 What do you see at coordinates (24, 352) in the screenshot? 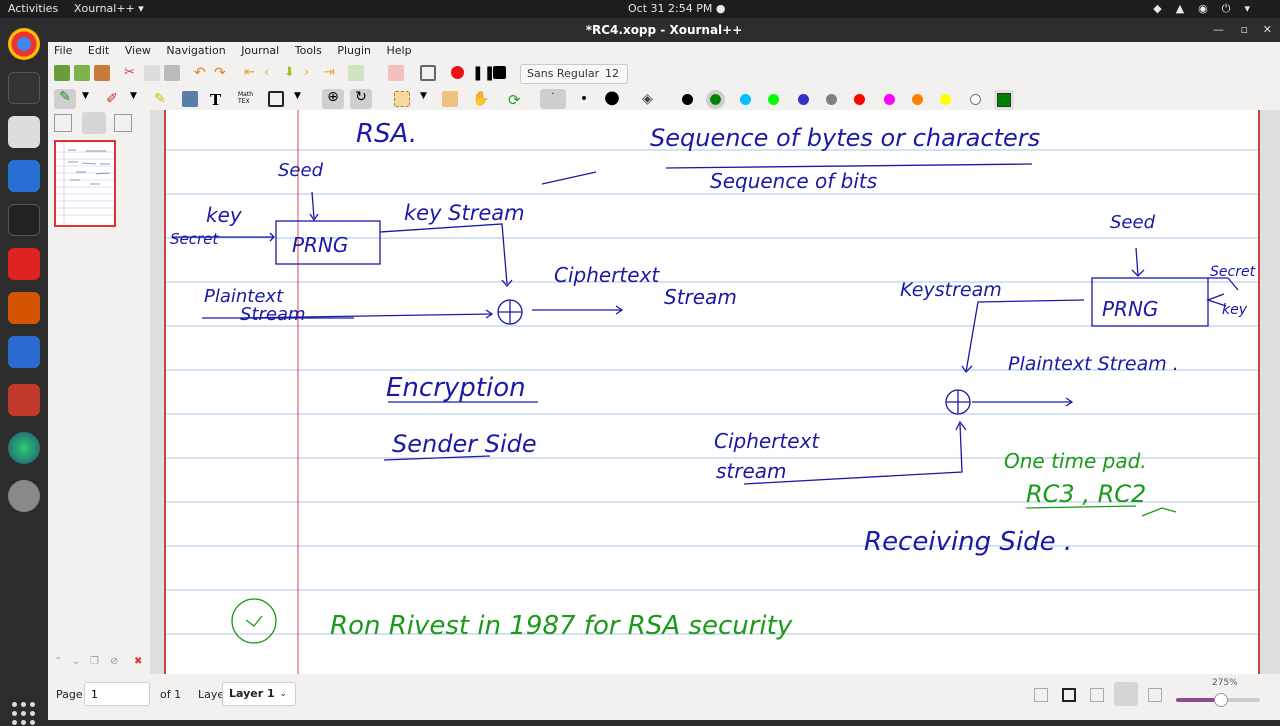
I see `writer-icon` at bounding box center [24, 352].